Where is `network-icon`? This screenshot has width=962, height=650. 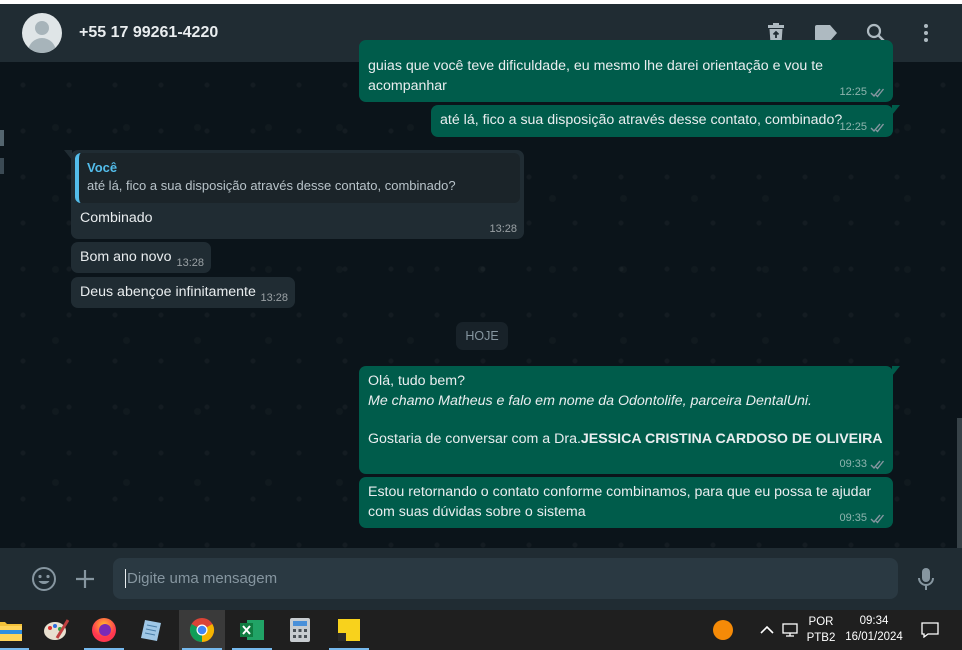
network-icon is located at coordinates (791, 630).